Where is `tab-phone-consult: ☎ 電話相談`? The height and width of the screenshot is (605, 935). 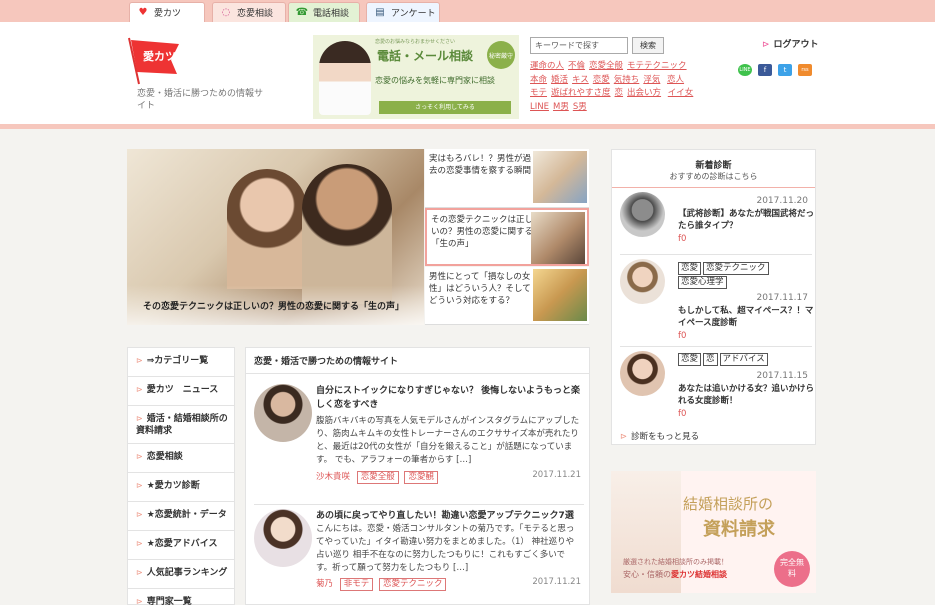 tab-phone-consult: ☎ 電話相談 is located at coordinates (324, 12).